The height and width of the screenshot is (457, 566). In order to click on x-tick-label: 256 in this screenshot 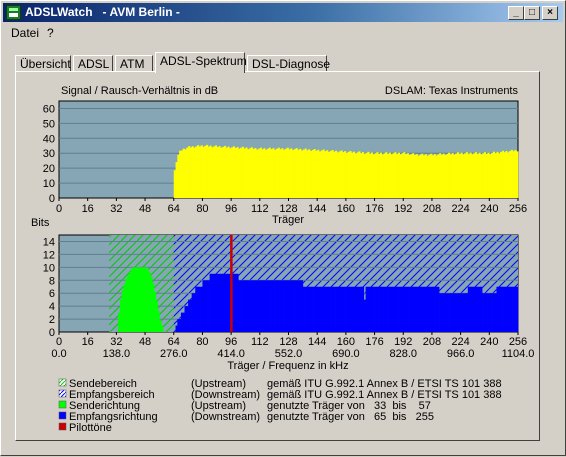, I will do `click(518, 342)`.